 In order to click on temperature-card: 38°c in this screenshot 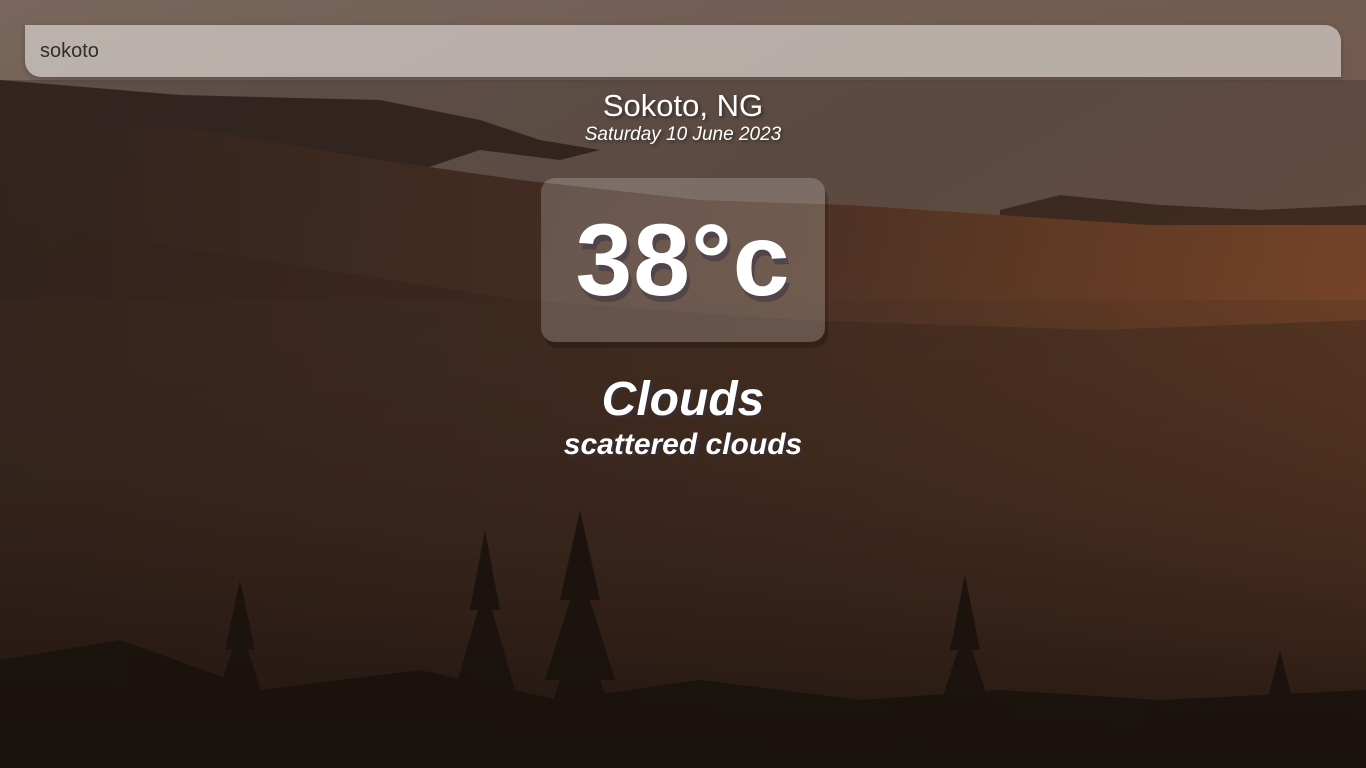, I will do `click(683, 260)`.